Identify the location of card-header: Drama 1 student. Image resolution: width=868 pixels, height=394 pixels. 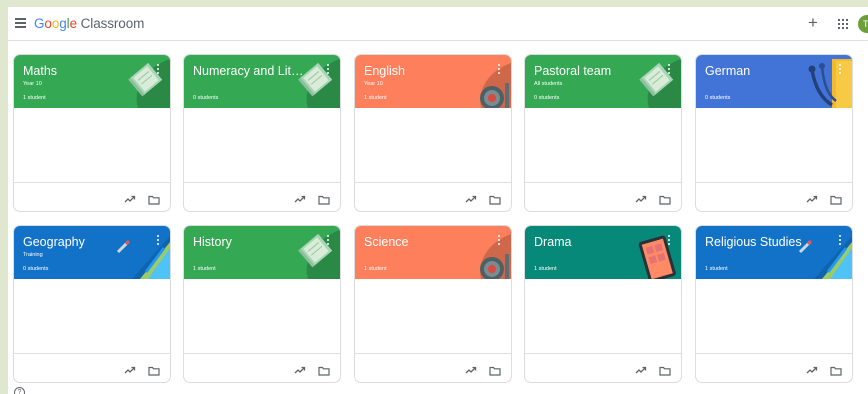
(603, 252).